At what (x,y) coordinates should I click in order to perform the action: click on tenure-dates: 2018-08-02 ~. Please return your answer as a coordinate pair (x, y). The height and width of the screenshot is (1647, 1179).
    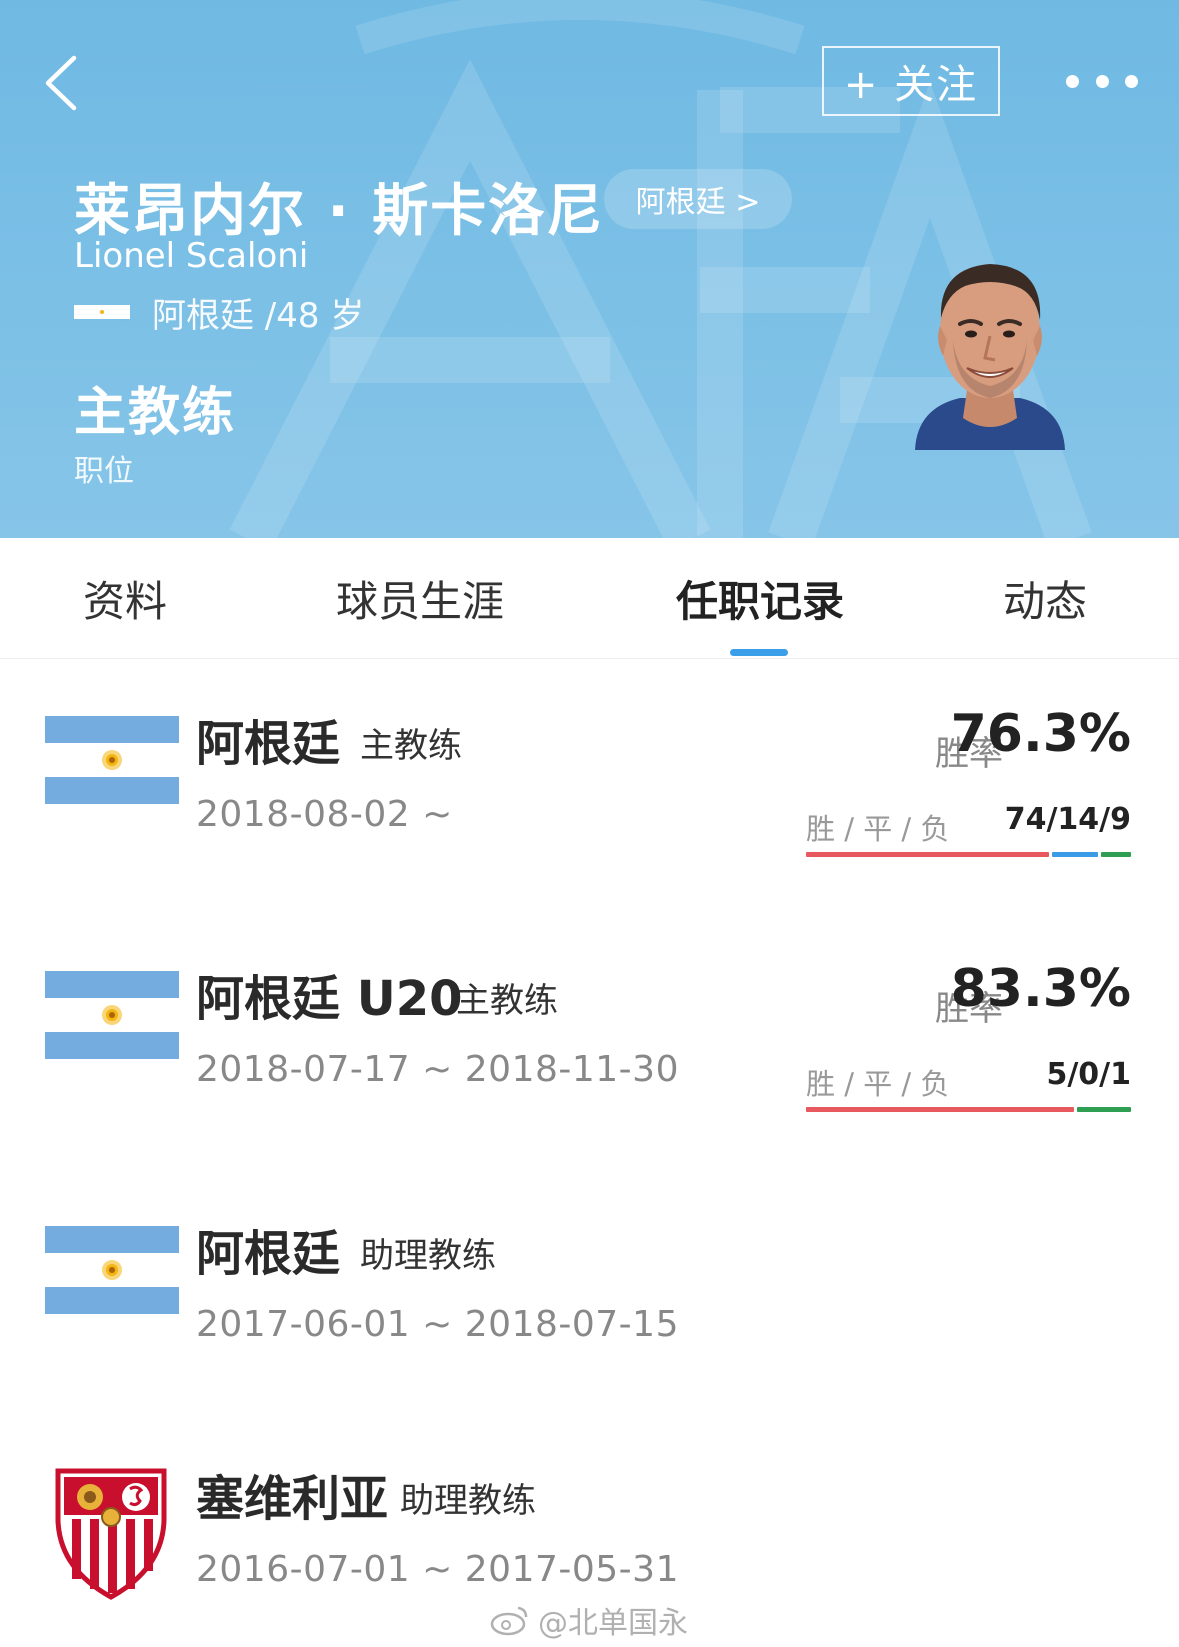
    Looking at the image, I should click on (324, 814).